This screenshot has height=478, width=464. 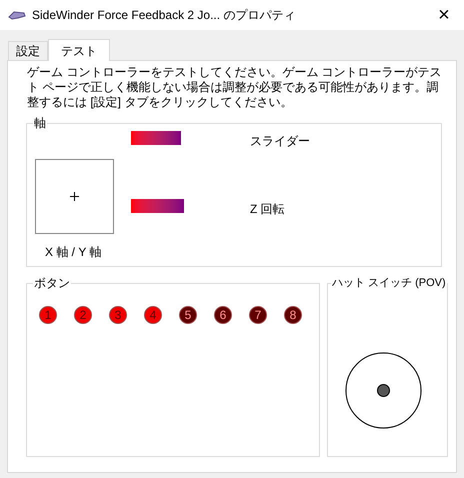 What do you see at coordinates (73, 252) in the screenshot?
I see `axis-label: X 軸 / Y 軸` at bounding box center [73, 252].